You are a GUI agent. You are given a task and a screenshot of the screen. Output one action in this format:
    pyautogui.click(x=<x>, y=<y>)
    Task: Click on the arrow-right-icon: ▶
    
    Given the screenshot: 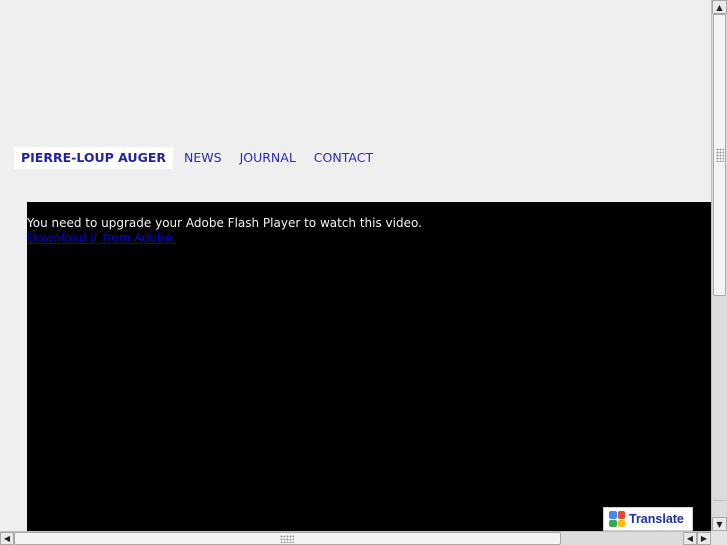 What is the action you would take?
    pyautogui.click(x=704, y=538)
    